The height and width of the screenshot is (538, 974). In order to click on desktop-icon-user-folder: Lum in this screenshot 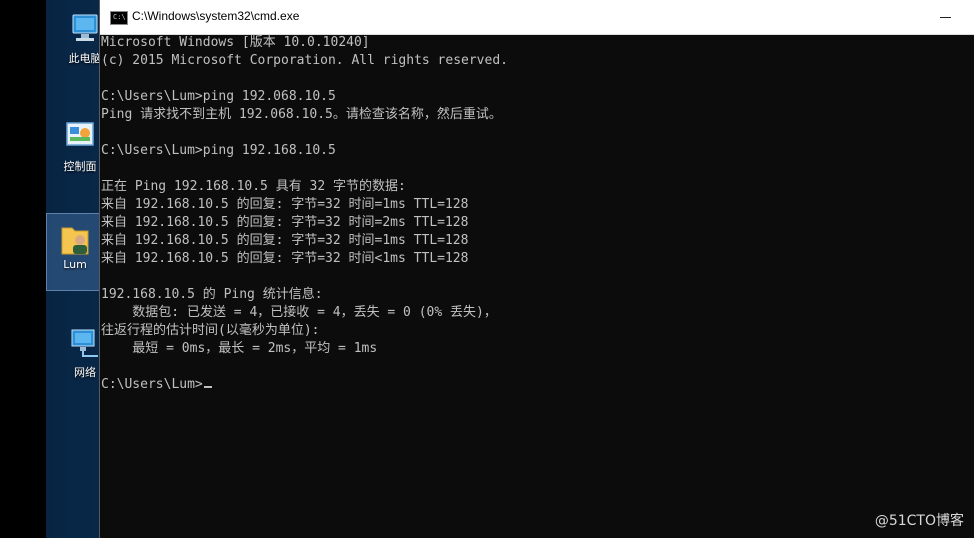, I will do `click(75, 252)`.